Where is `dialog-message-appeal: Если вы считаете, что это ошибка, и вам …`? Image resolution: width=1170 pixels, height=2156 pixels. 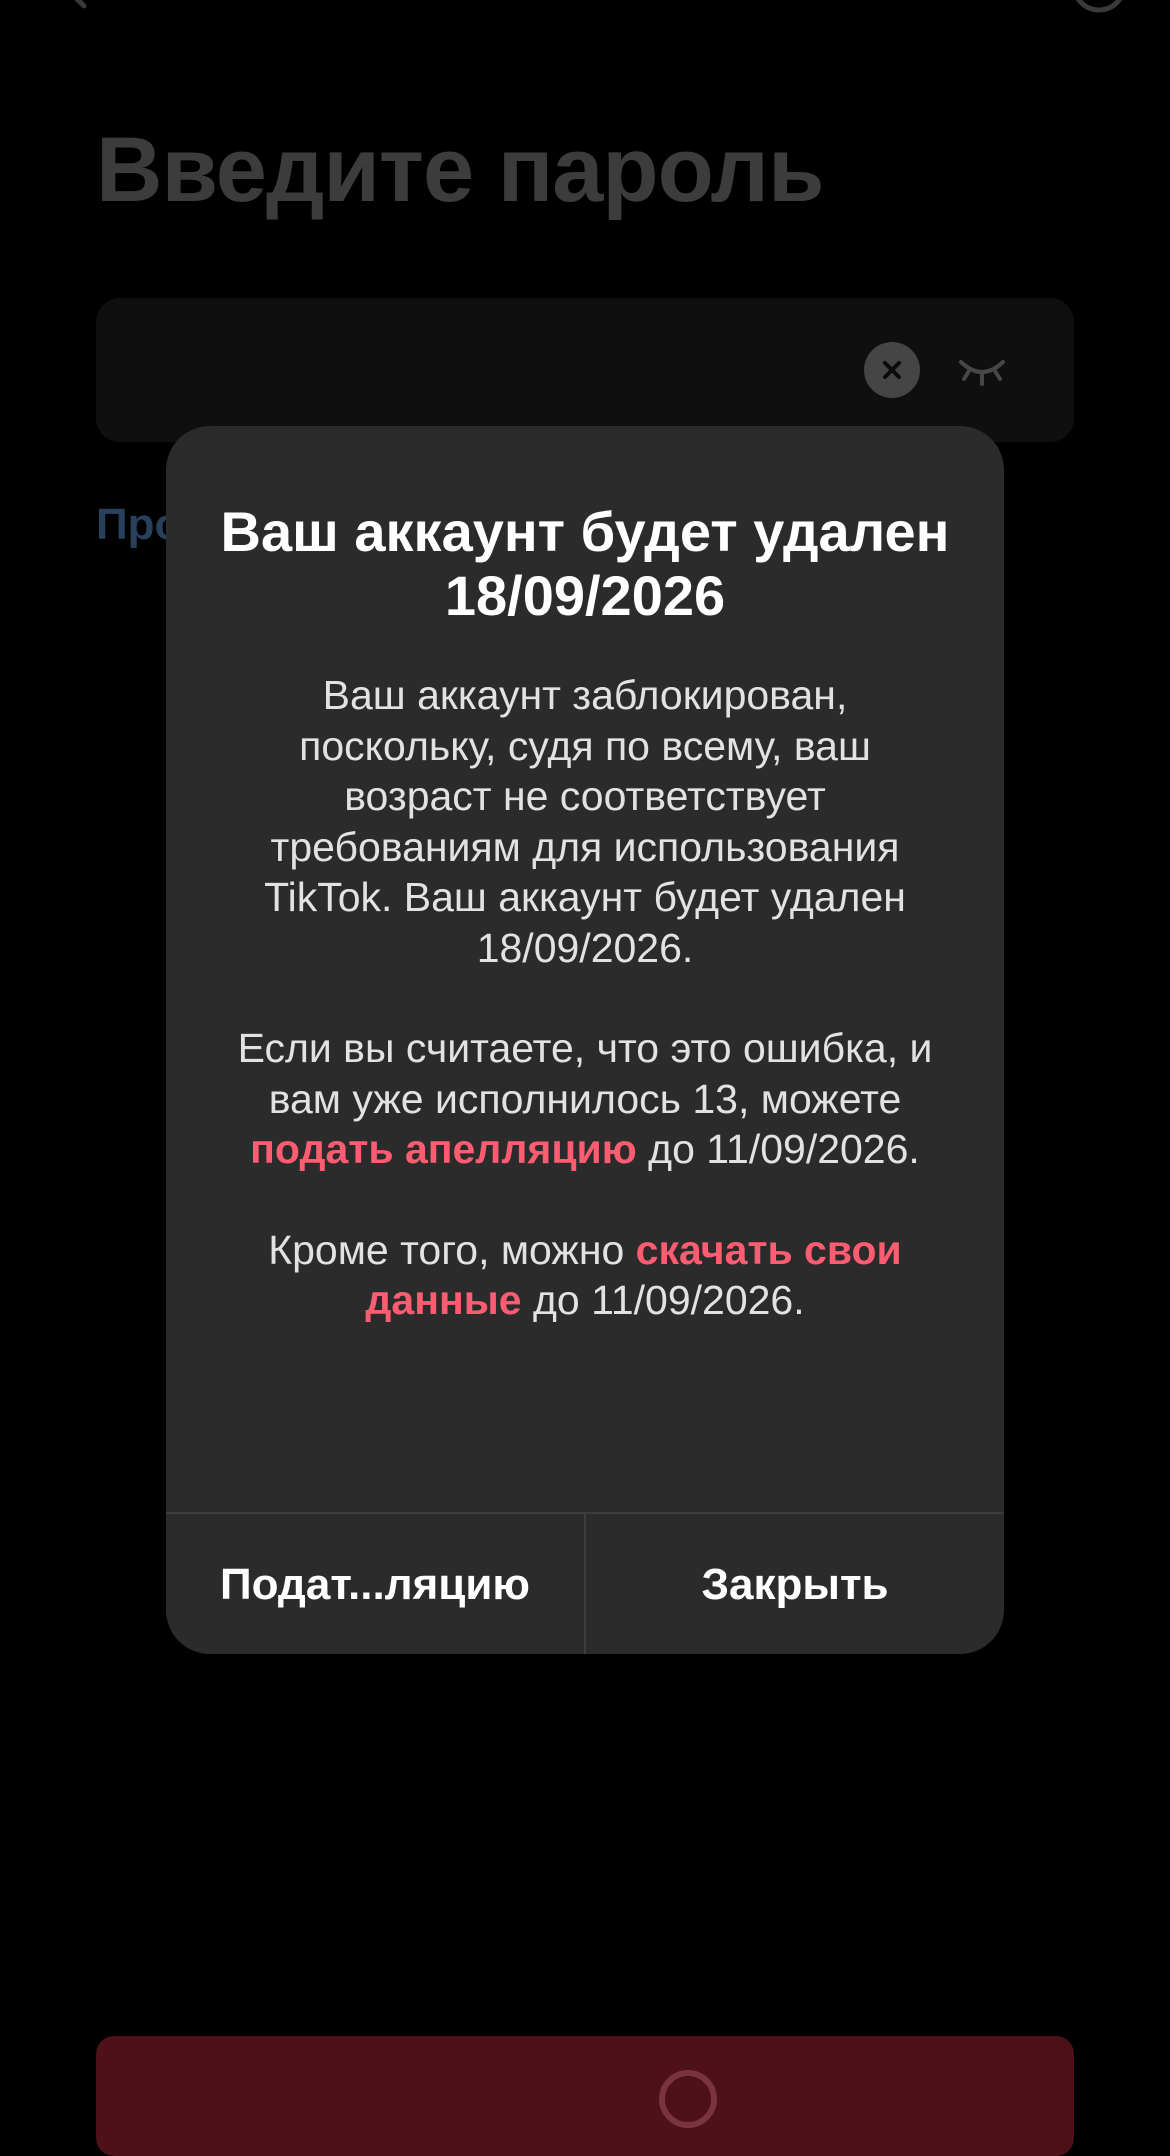
dialog-message-appeal: Если вы считаете, что это ошибка, и вам … is located at coordinates (585, 1099).